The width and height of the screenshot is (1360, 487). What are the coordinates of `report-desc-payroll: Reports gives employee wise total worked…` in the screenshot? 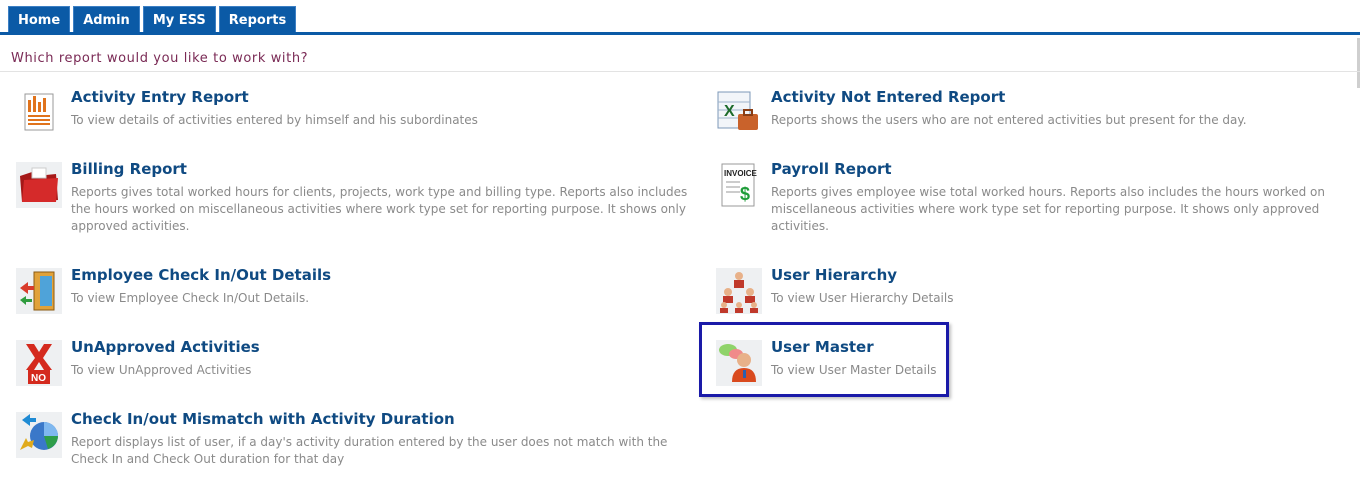 It's located at (1048, 209).